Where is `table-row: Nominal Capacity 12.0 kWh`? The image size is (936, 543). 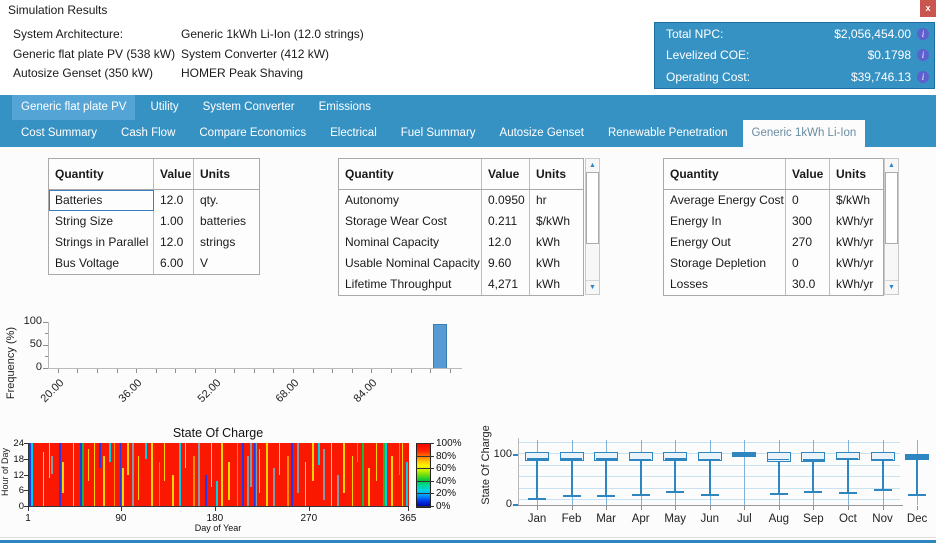 table-row: Nominal Capacity 12.0 kWh is located at coordinates (461, 242).